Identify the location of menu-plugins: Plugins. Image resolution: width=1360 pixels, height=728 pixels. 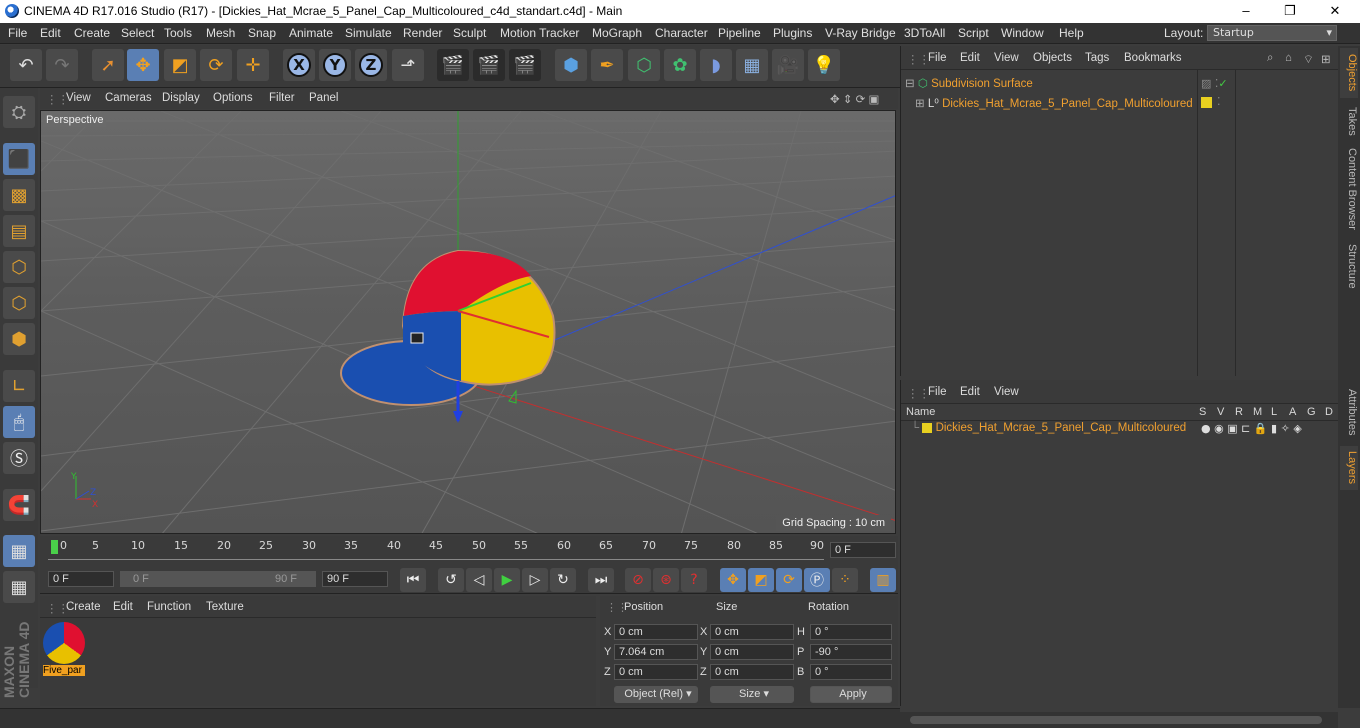
(792, 33).